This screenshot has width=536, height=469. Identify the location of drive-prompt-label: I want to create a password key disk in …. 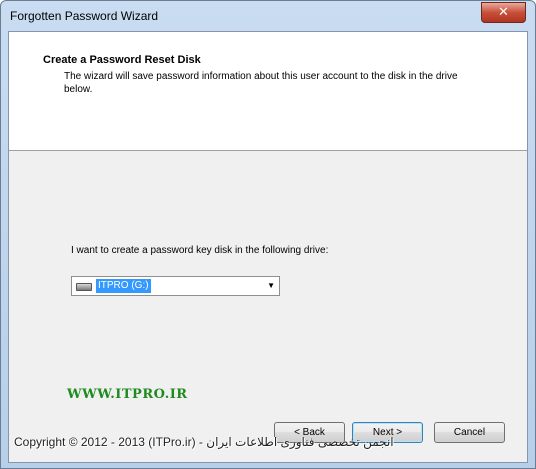
(200, 250).